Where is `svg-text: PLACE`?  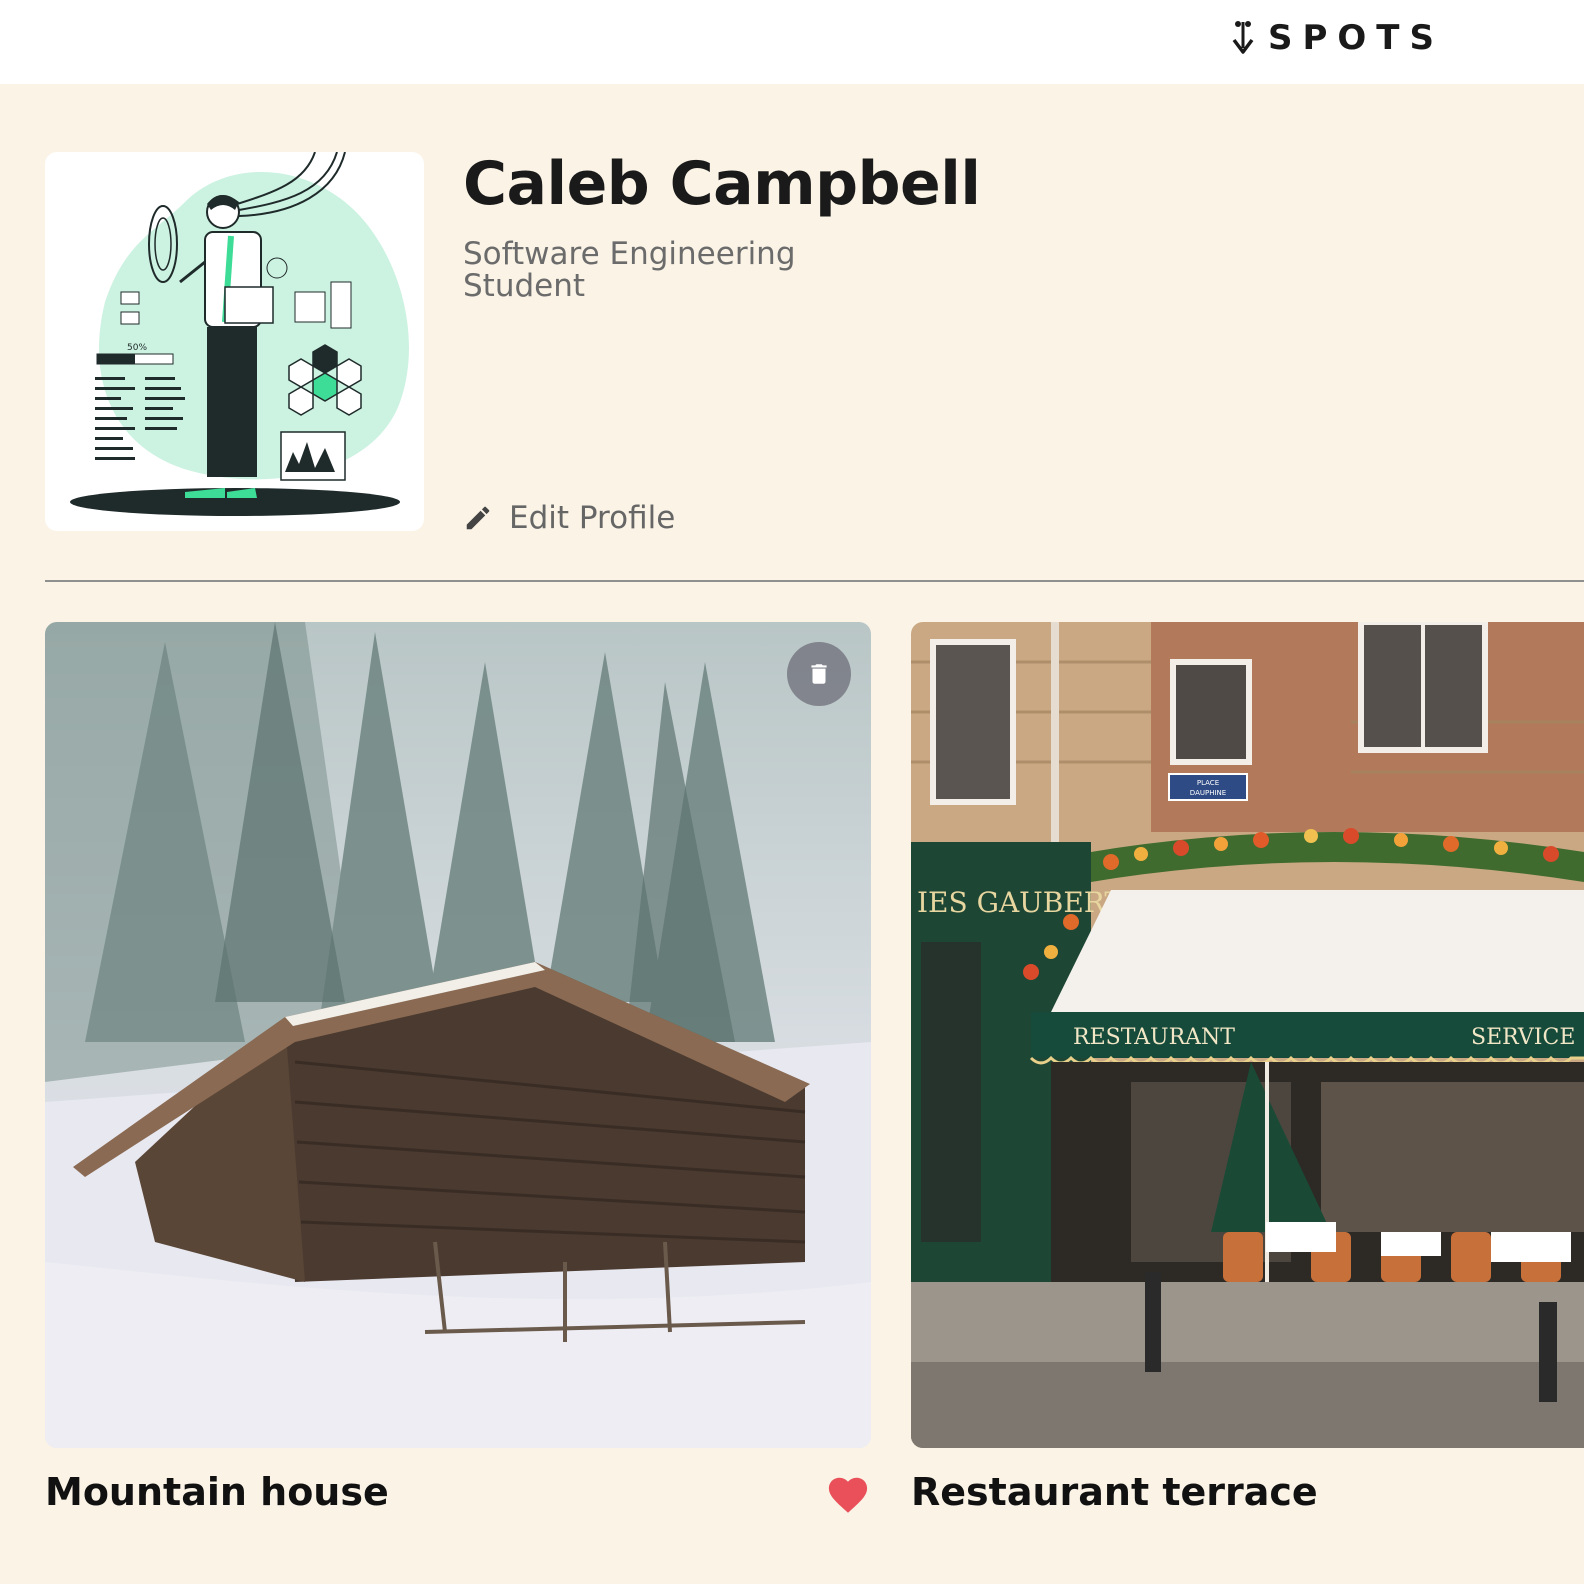 svg-text: PLACE is located at coordinates (1208, 783).